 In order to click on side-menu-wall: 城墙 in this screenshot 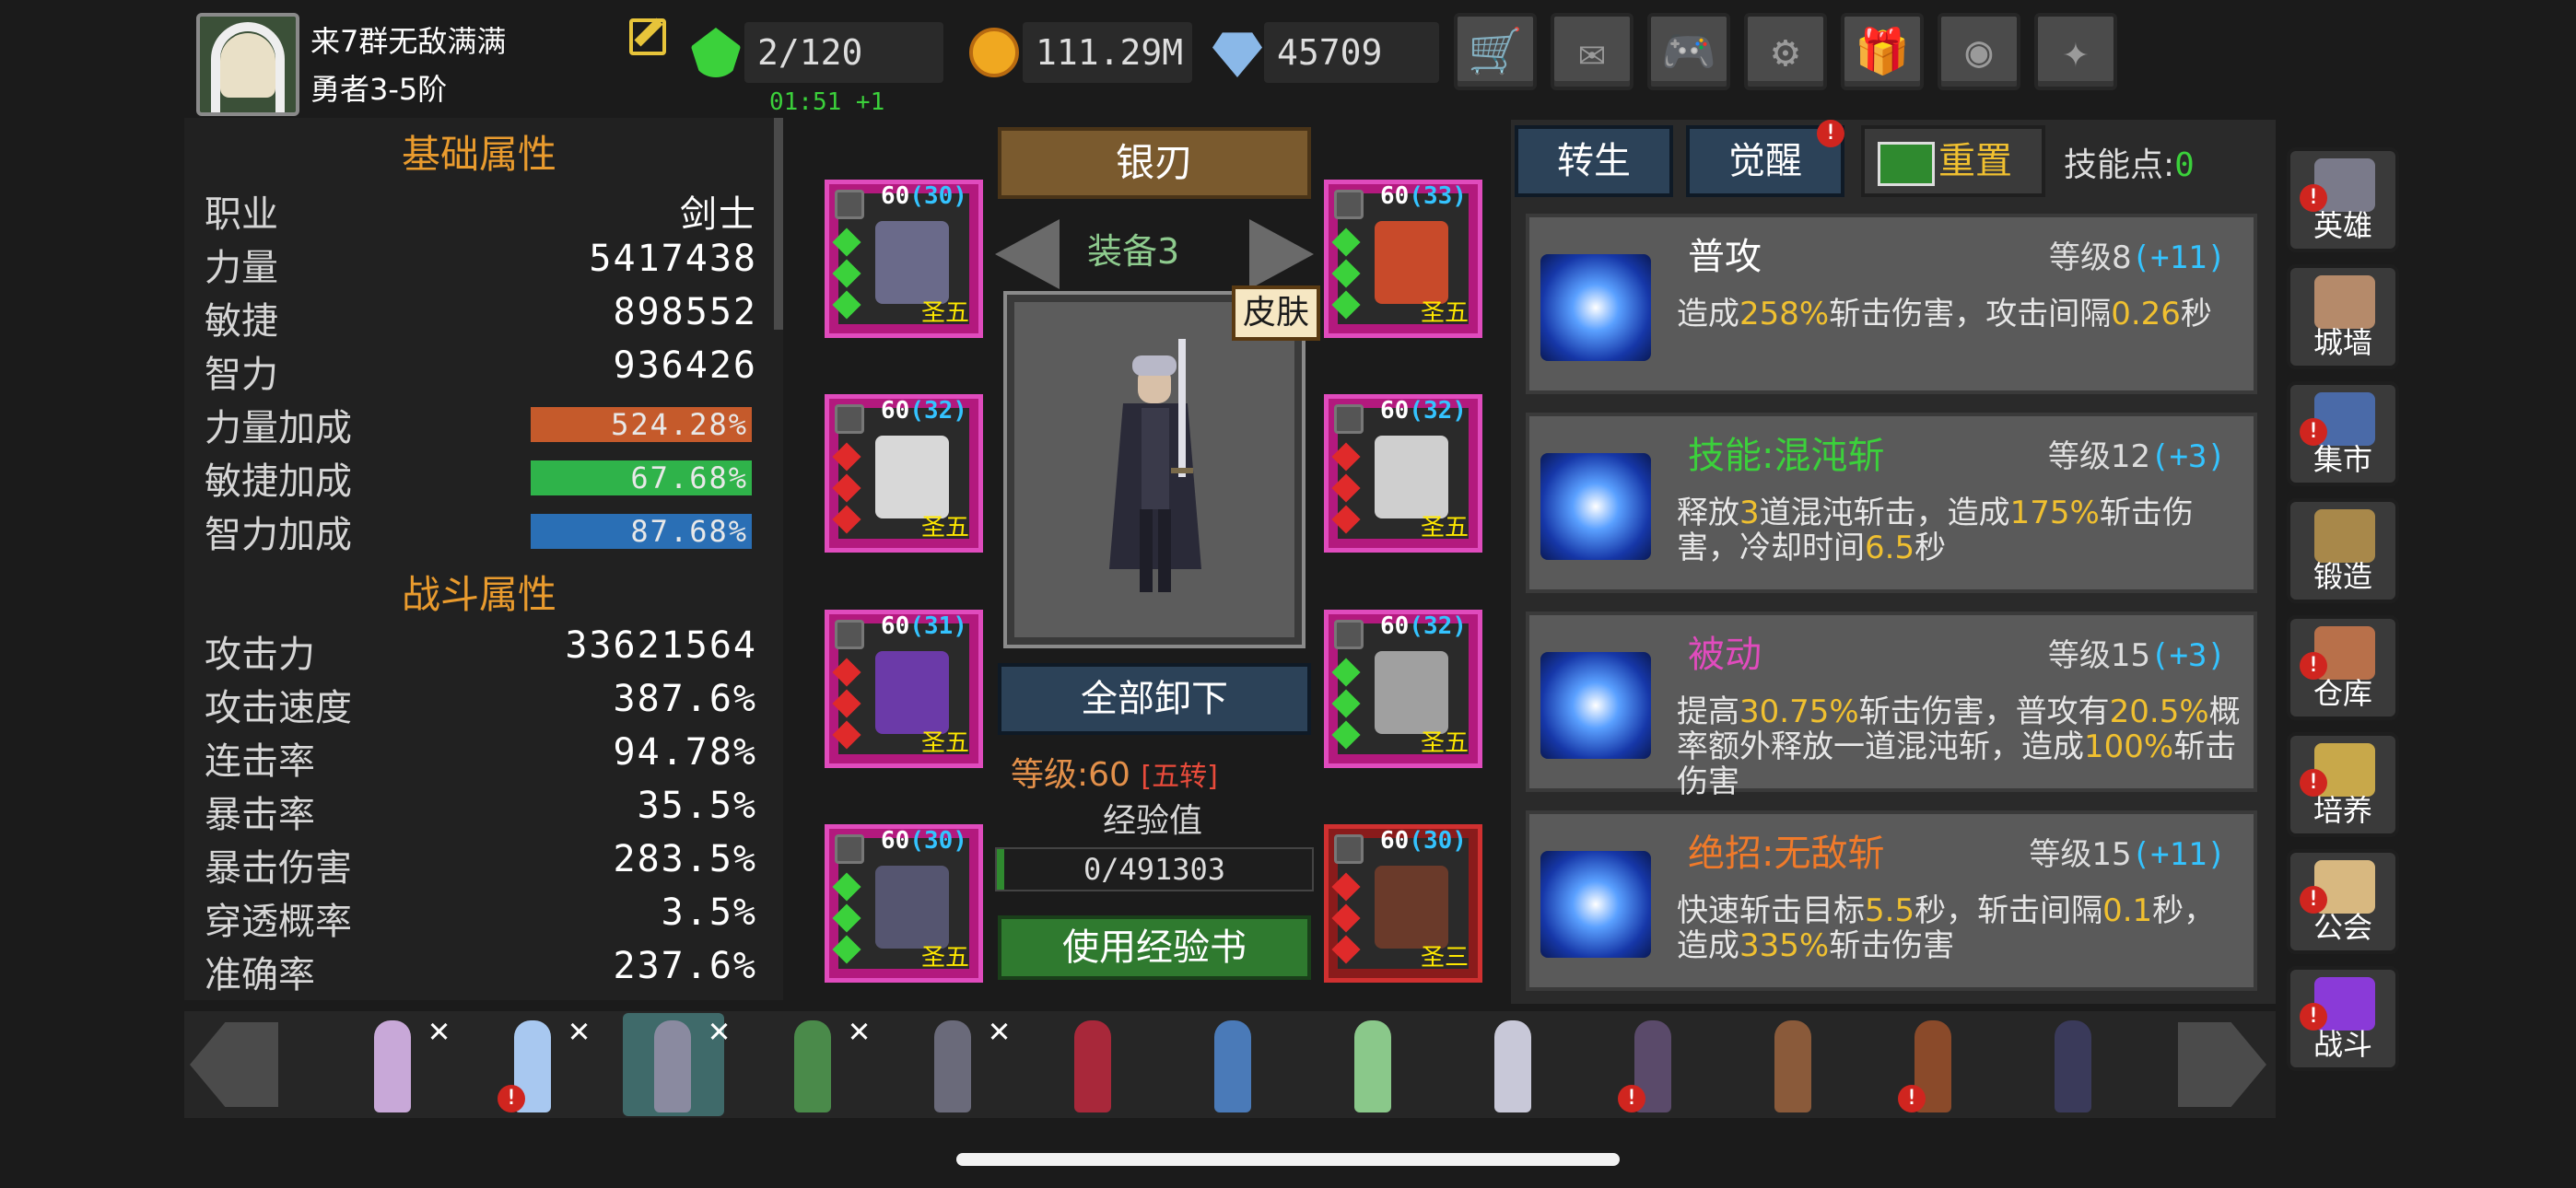, I will do `click(2343, 316)`.